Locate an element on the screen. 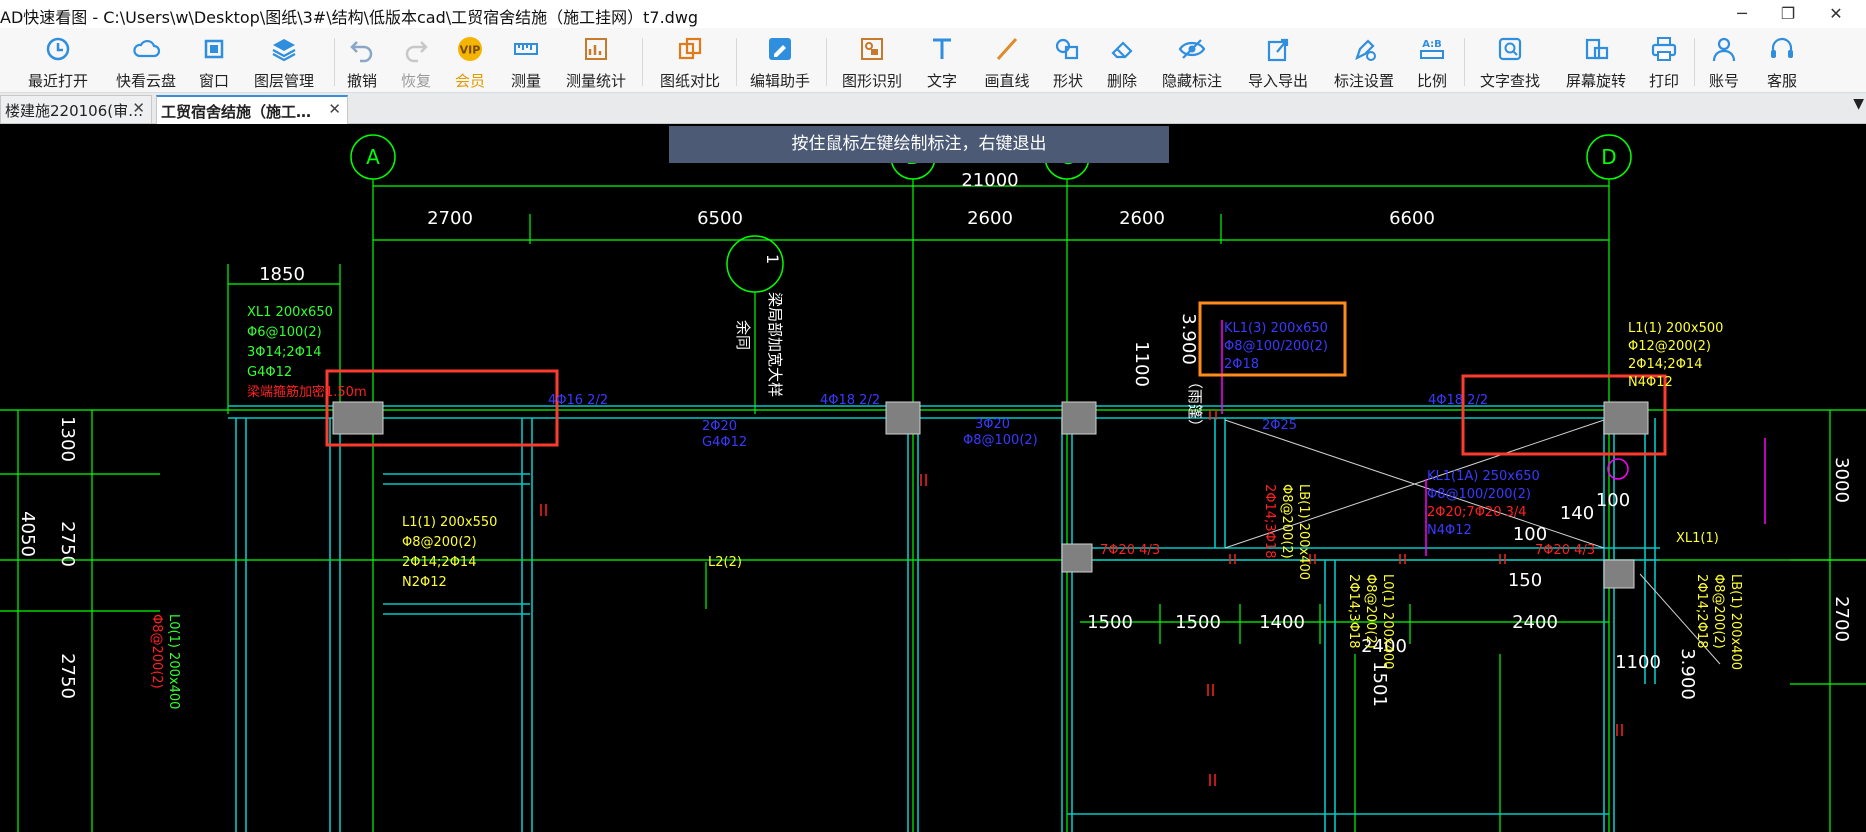 Image resolution: width=1866 pixels, height=832 pixels. import-export-icon is located at coordinates (1278, 50).